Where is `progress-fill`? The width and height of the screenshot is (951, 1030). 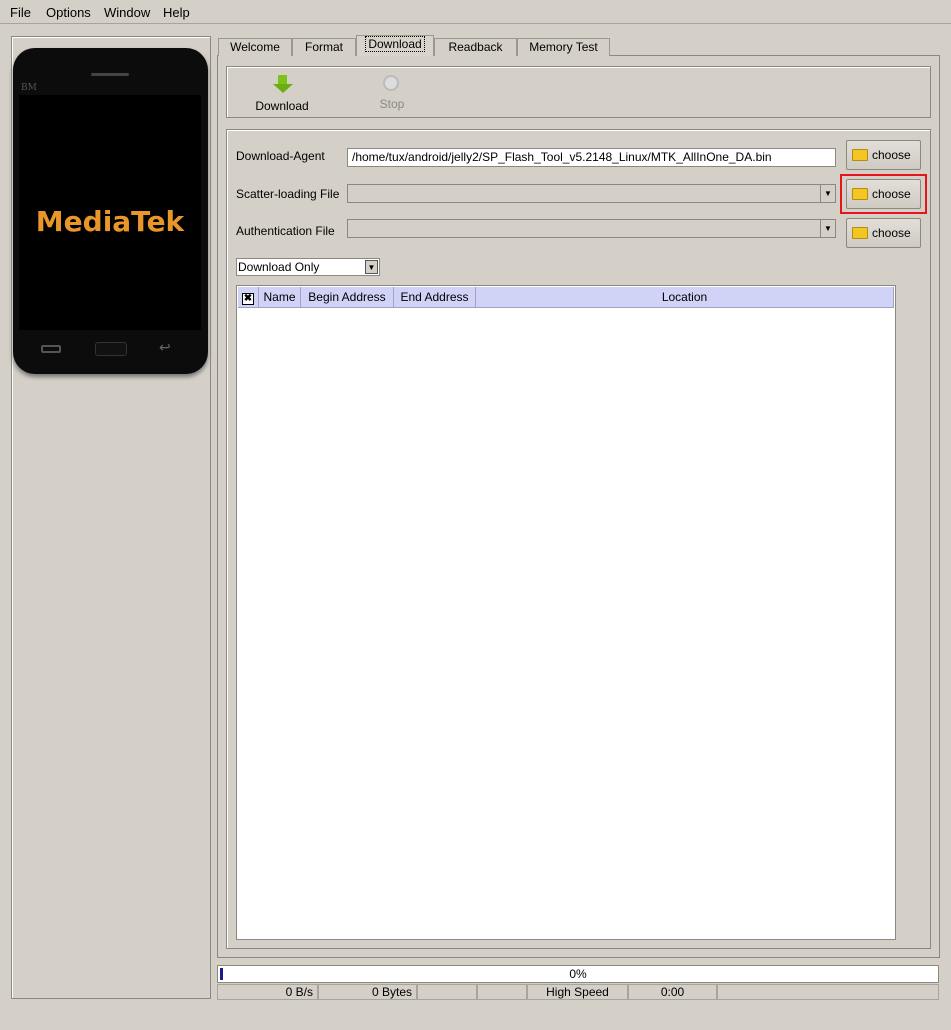 progress-fill is located at coordinates (221, 974).